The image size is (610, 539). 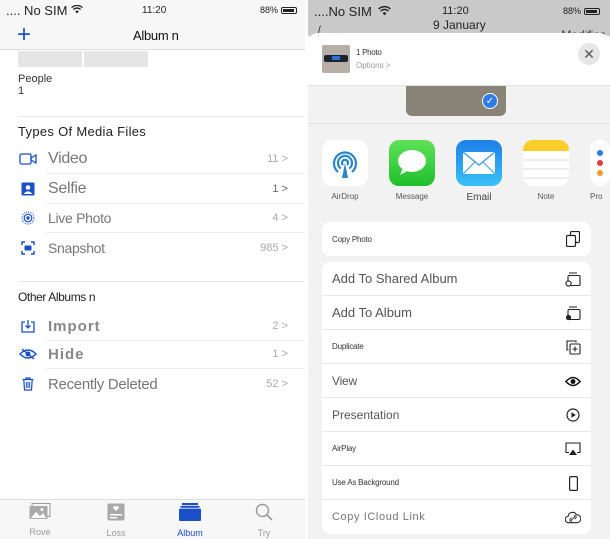 I want to click on reminders-icon, so click(x=600, y=163).